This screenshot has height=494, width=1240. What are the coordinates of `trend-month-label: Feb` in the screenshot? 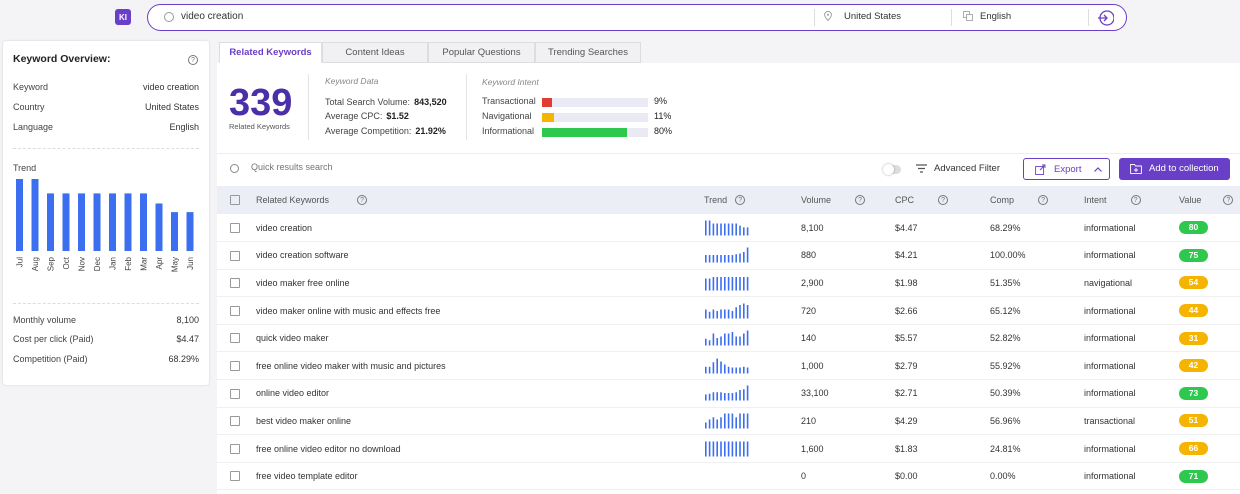 It's located at (128, 263).